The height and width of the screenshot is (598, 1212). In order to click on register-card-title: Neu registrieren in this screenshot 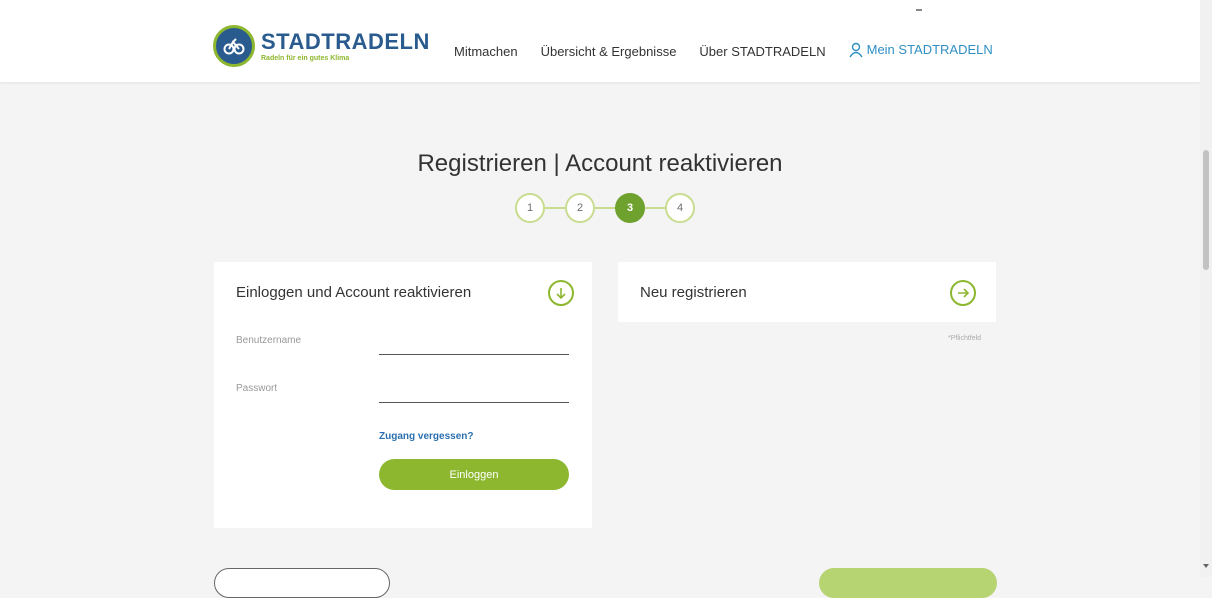, I will do `click(693, 292)`.